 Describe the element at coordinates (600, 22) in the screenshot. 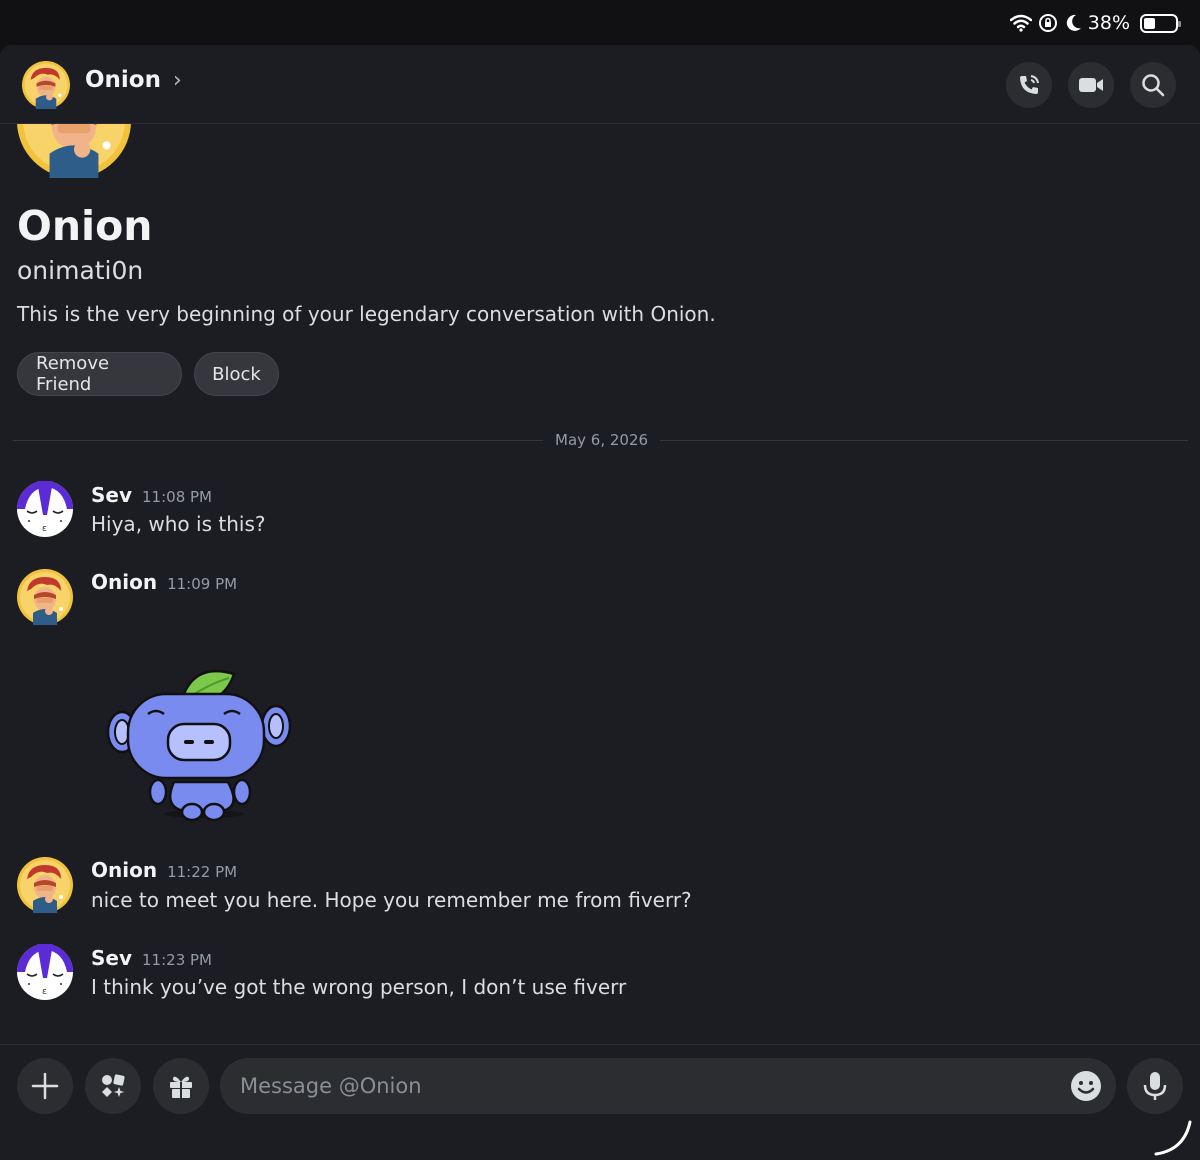

I see `status-bar: 38%` at that location.